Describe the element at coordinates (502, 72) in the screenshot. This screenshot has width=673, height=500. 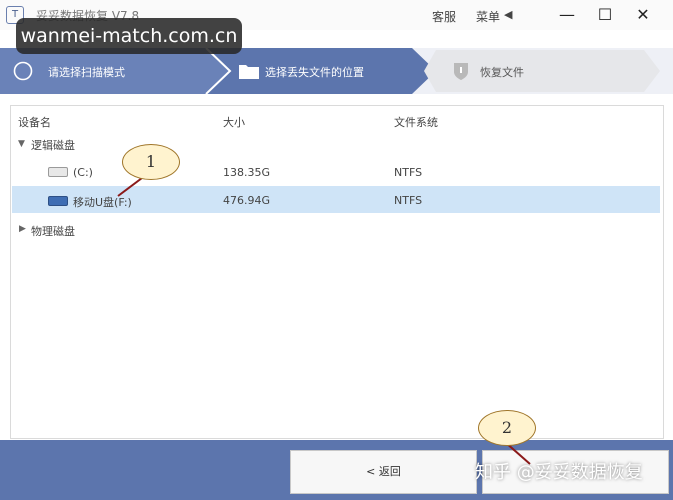
I see `step-label: 恢复文件` at that location.